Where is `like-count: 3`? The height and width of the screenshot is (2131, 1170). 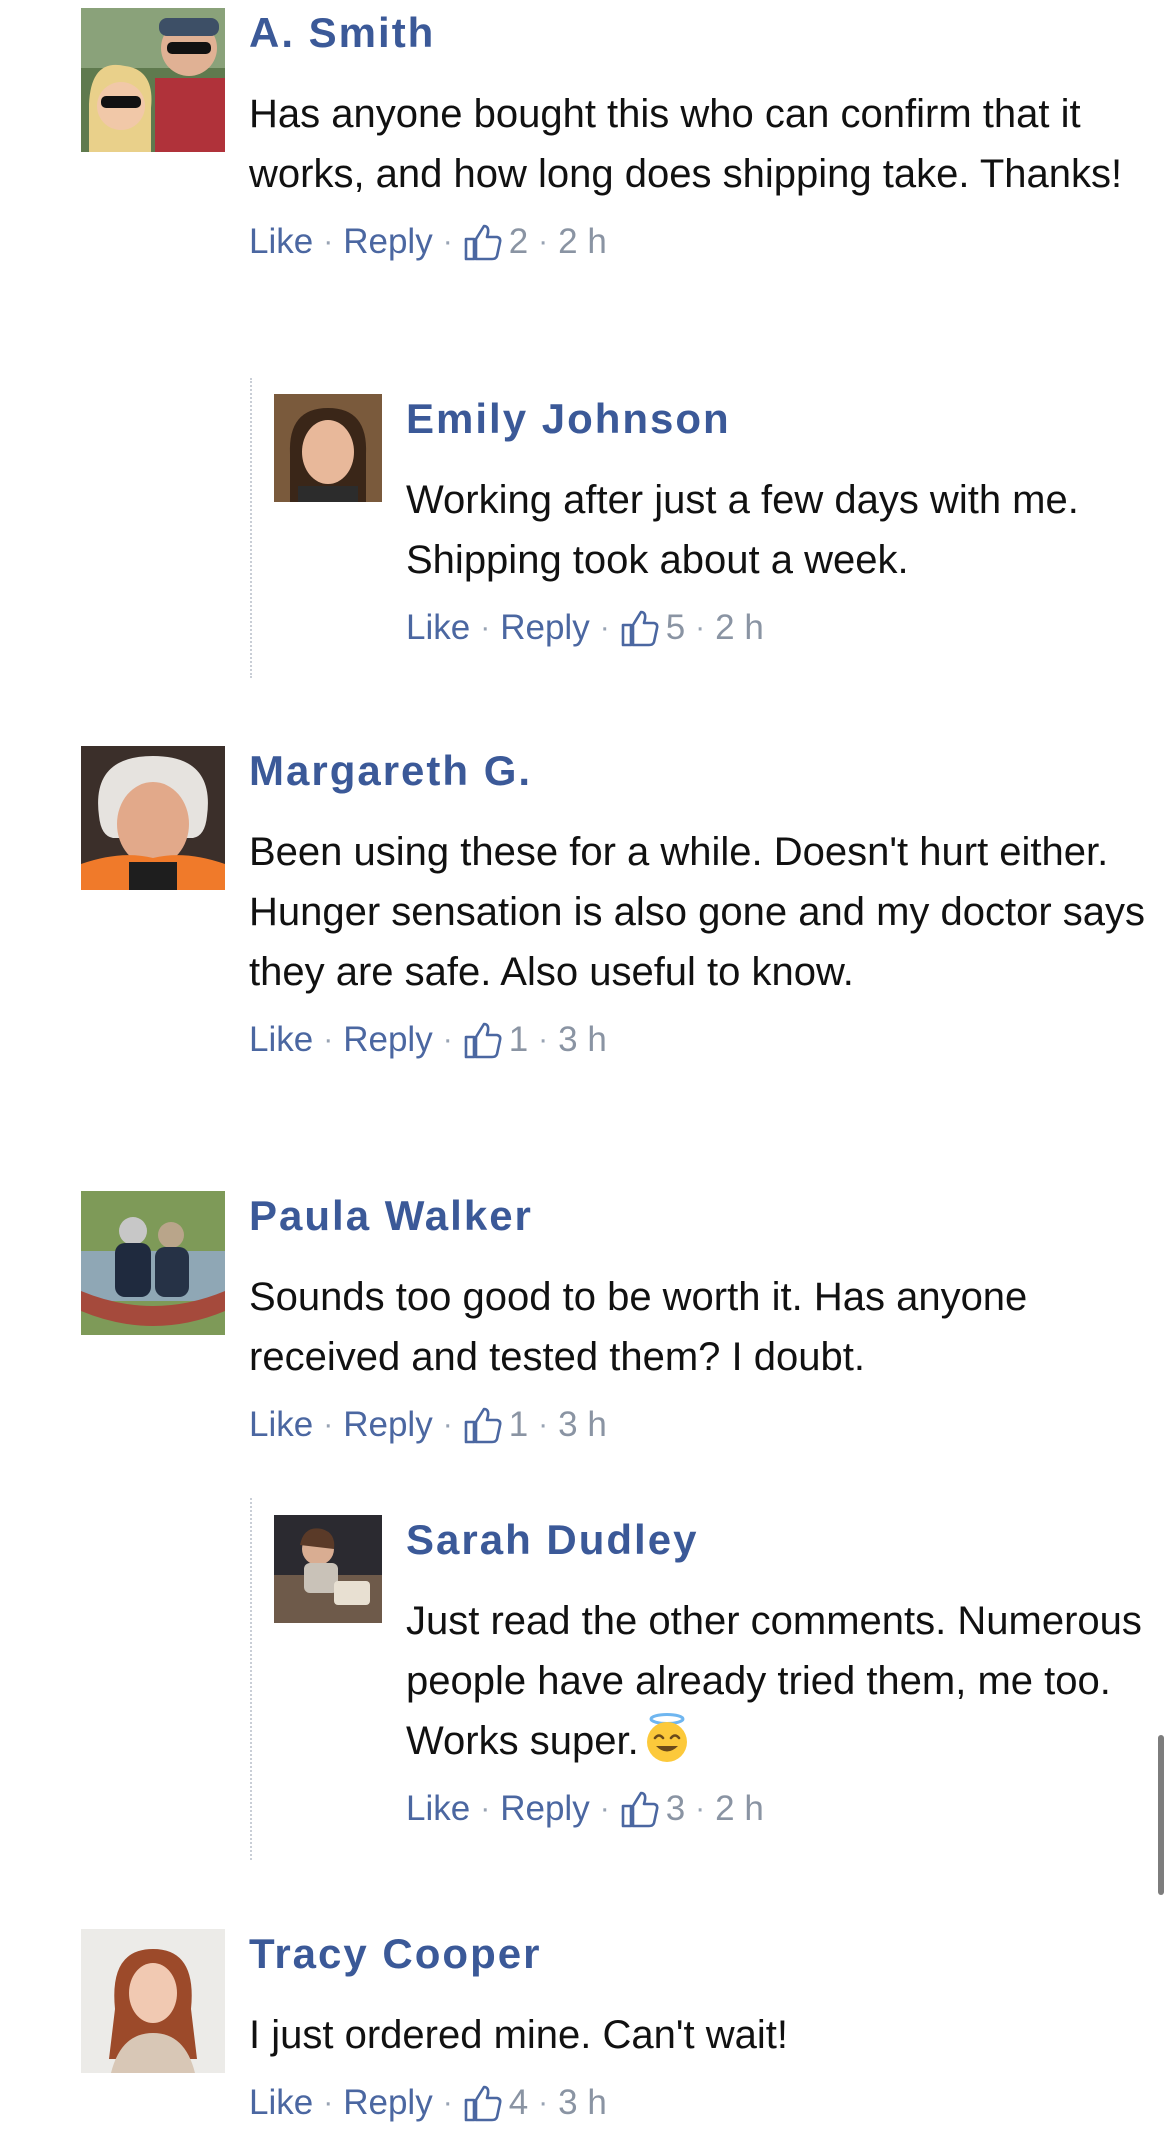
like-count: 3 is located at coordinates (675, 1808).